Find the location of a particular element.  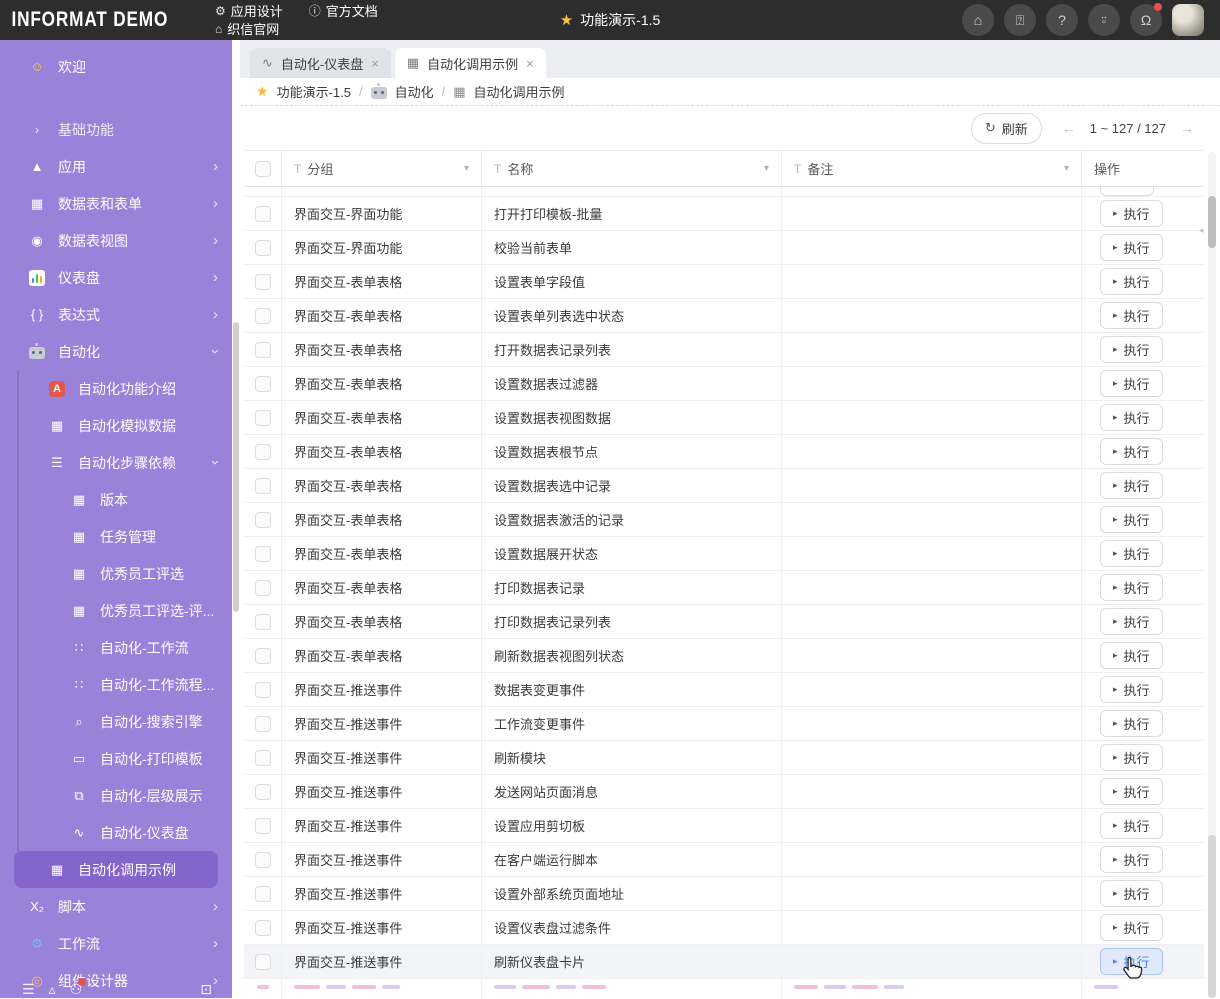

panel-collapse-icon: ◂ is located at coordinates (1201, 230).